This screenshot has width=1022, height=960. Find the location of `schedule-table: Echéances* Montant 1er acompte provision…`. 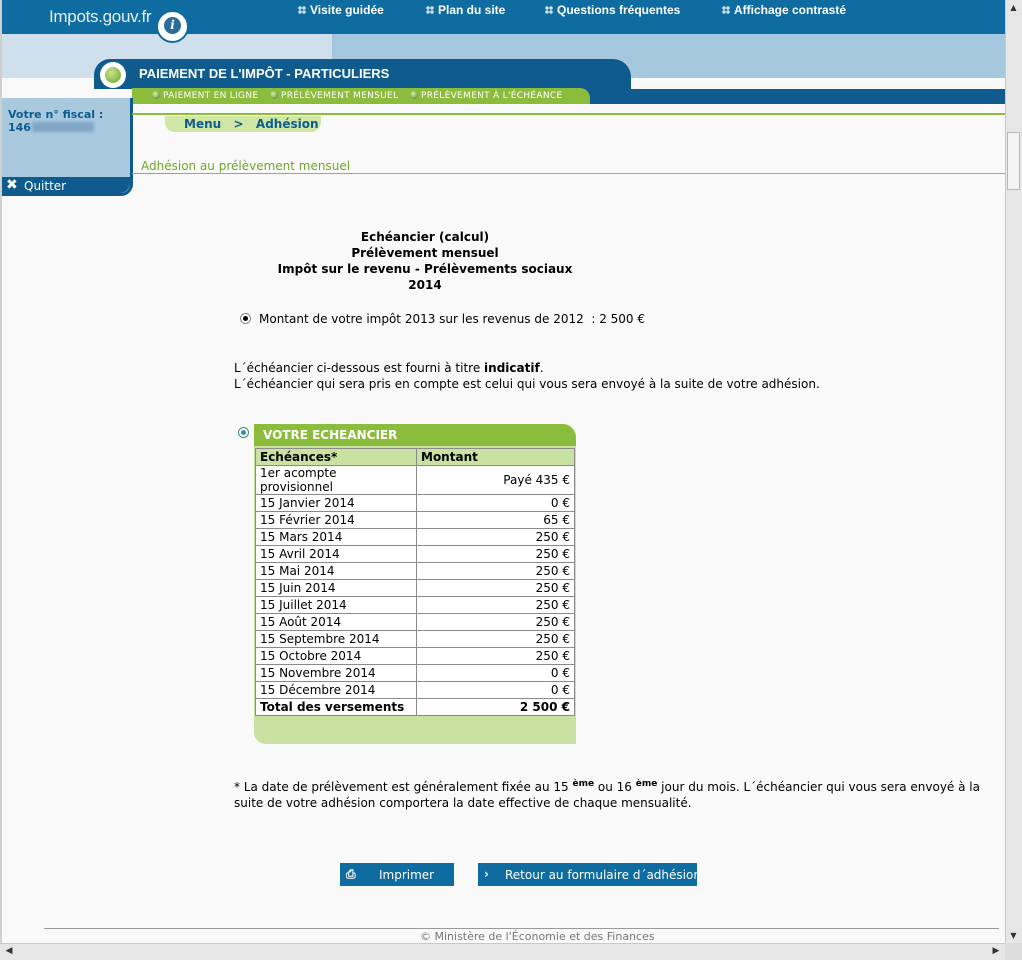

schedule-table: Echéances* Montant 1er acompte provision… is located at coordinates (415, 582).